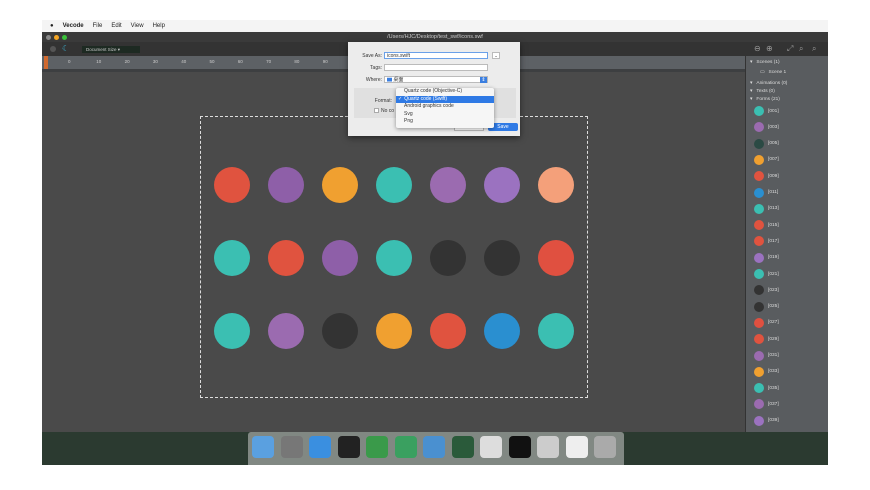 The image size is (870, 490). I want to click on expand-button: ⌄, so click(496, 55).